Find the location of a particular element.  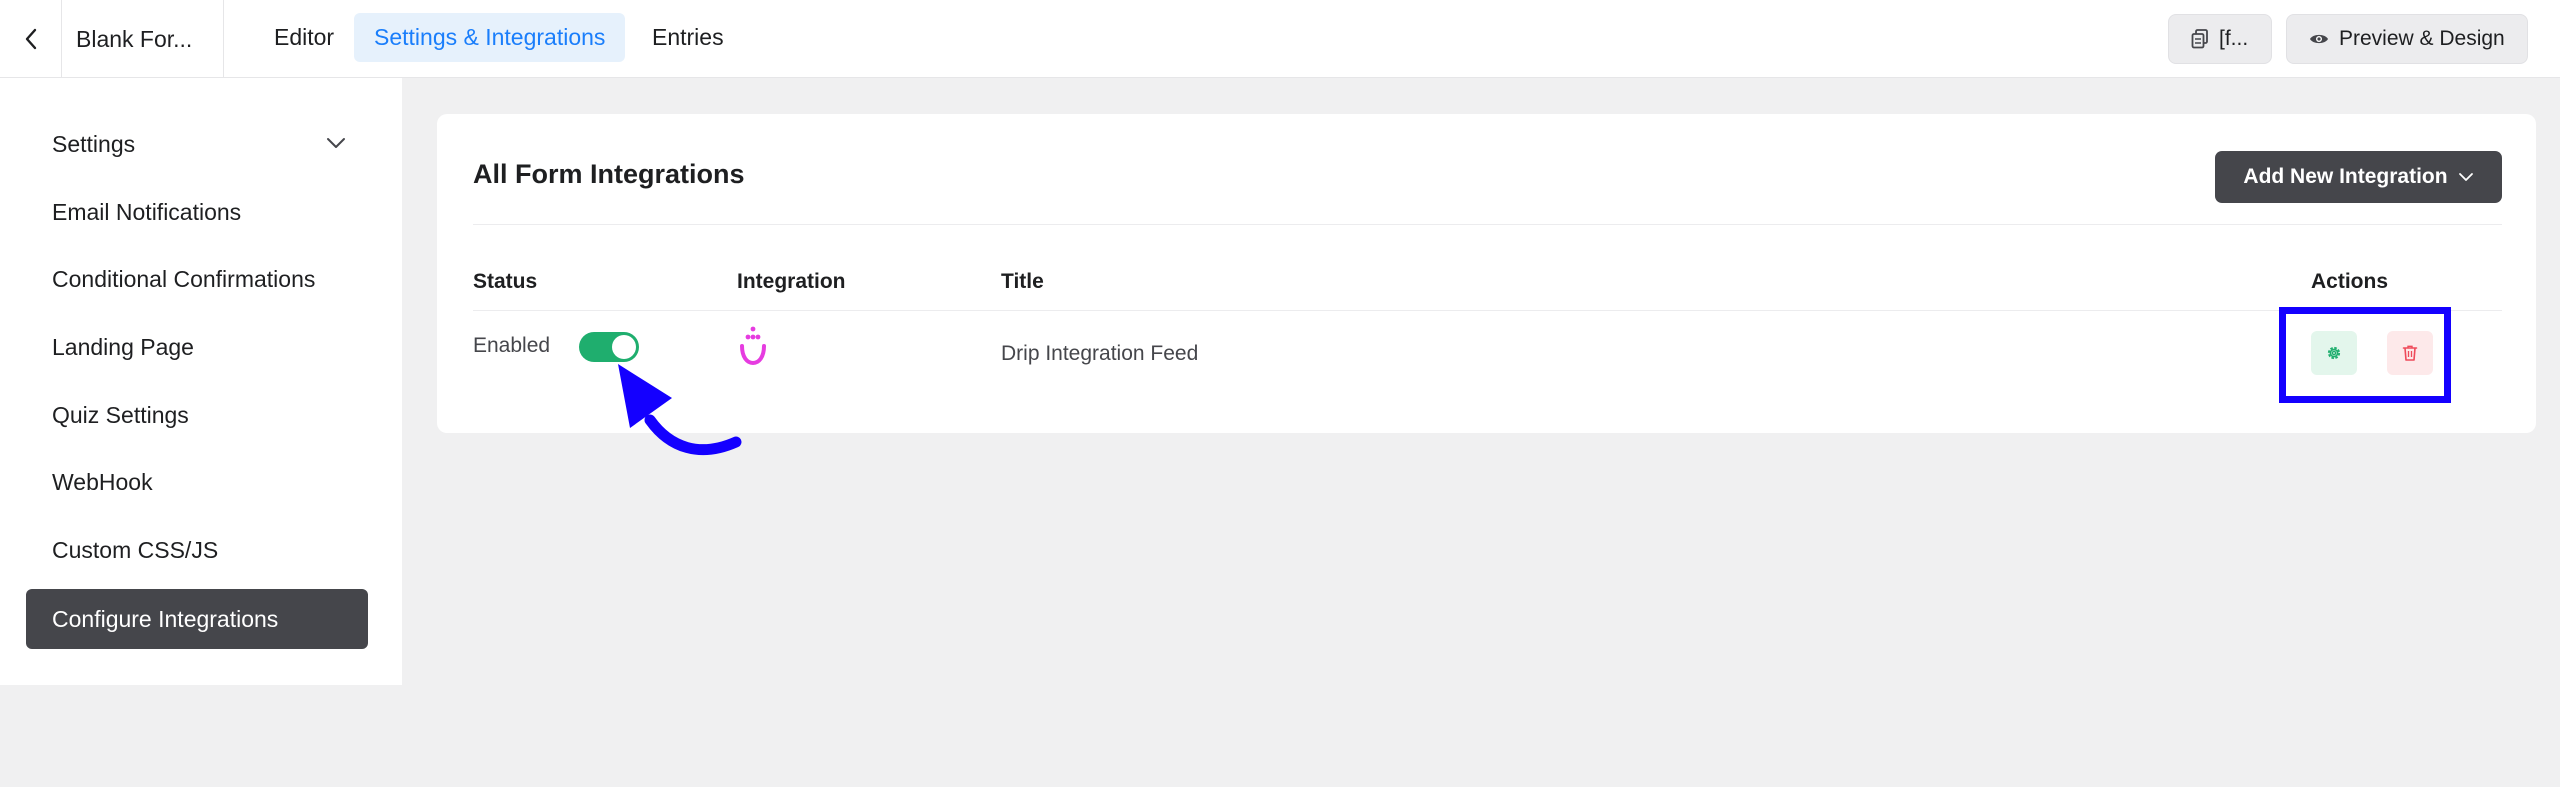

preview-design-button: Preview & Design is located at coordinates (2407, 39).